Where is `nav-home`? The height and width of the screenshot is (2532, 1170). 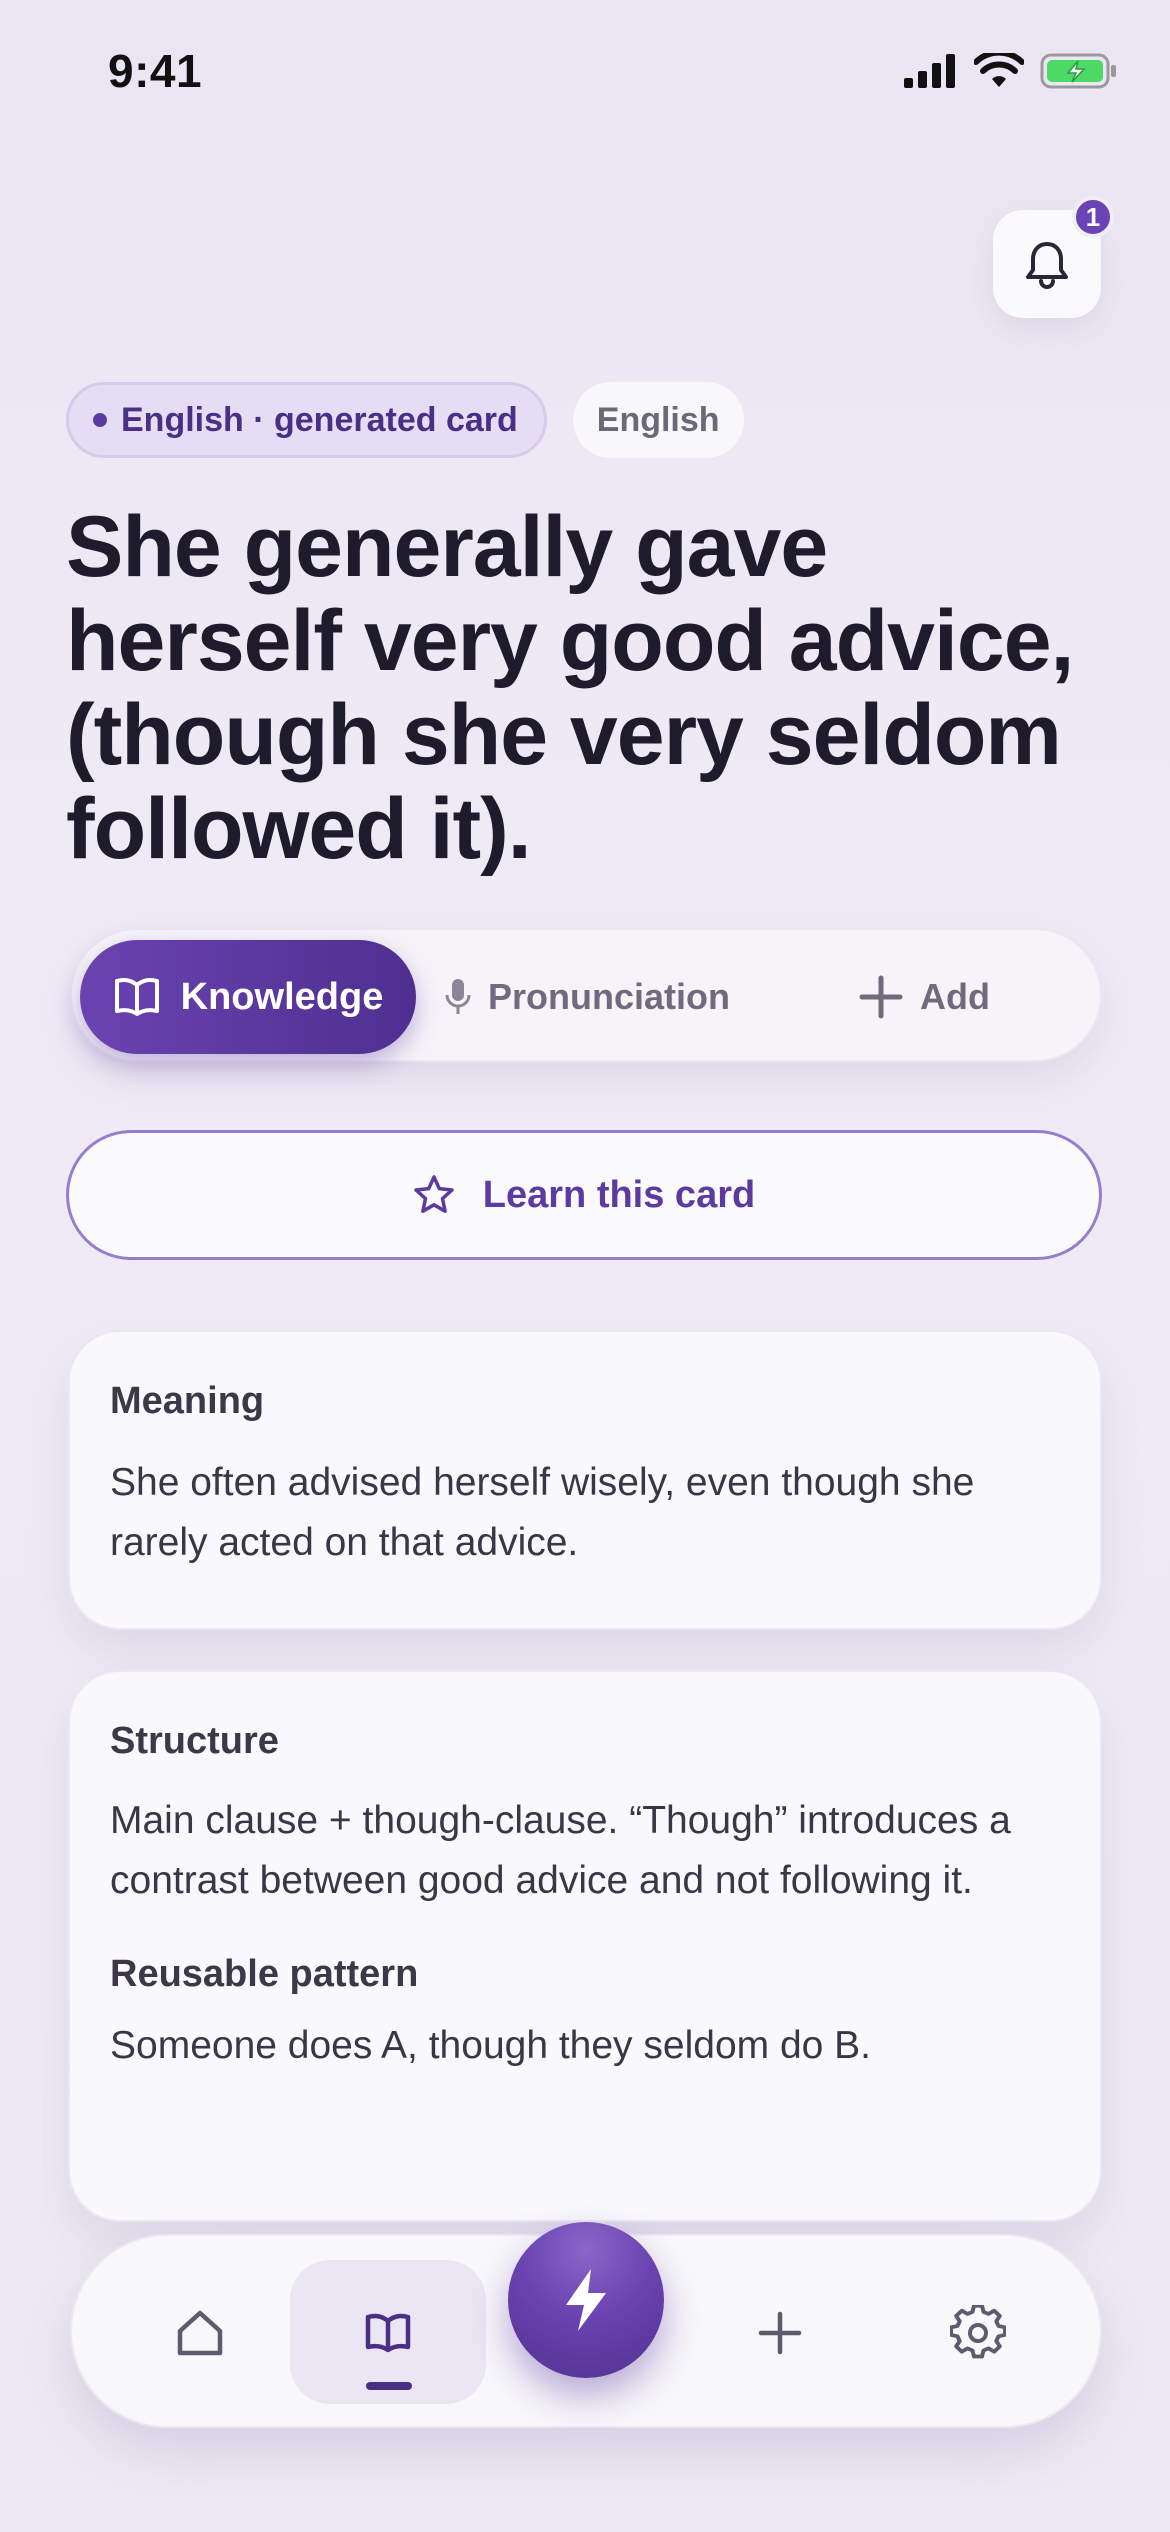
nav-home is located at coordinates (200, 2333).